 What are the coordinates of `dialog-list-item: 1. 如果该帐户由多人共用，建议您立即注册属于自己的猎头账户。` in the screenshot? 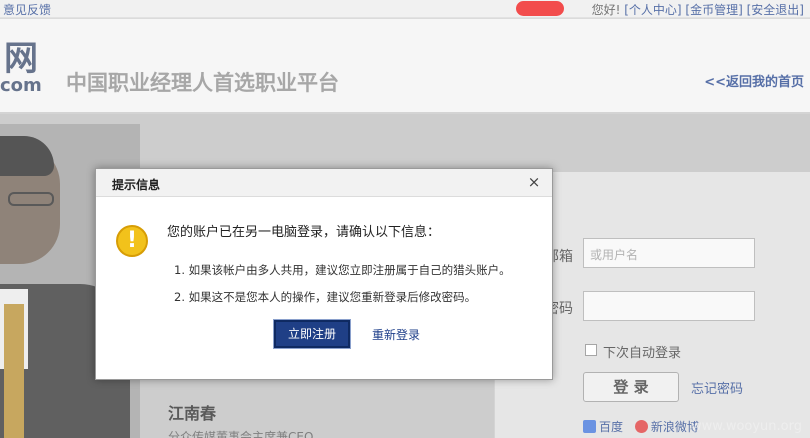 It's located at (342, 270).